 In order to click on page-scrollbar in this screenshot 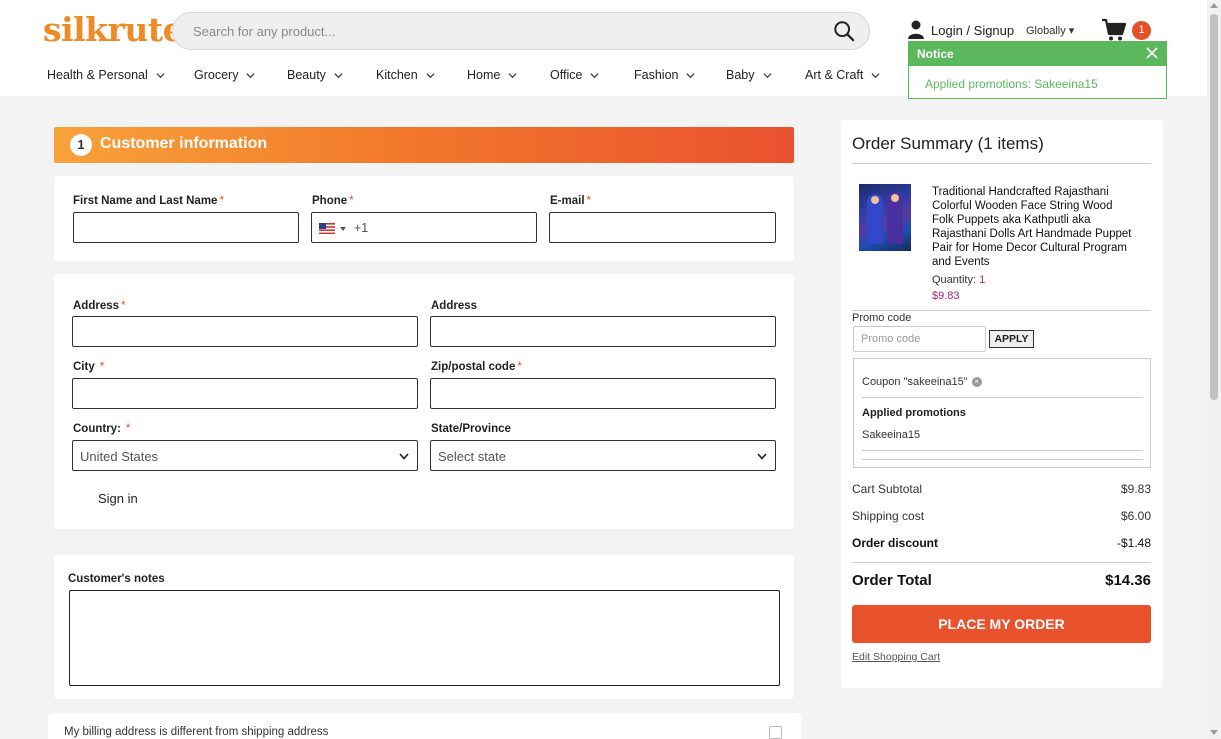, I will do `click(1214, 369)`.